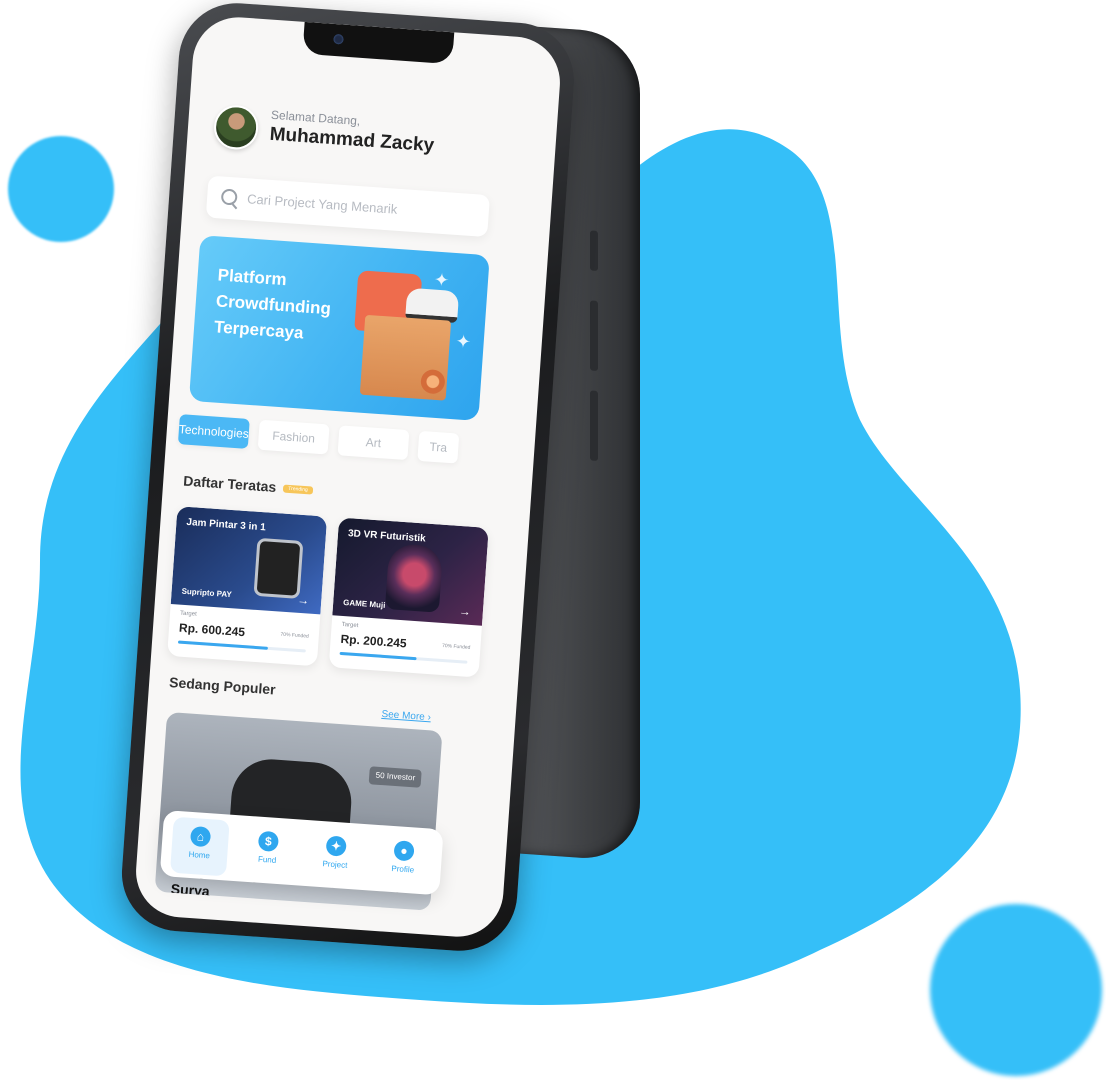 This screenshot has width=1106, height=1080. I want to click on trending-badge: Trending, so click(298, 489).